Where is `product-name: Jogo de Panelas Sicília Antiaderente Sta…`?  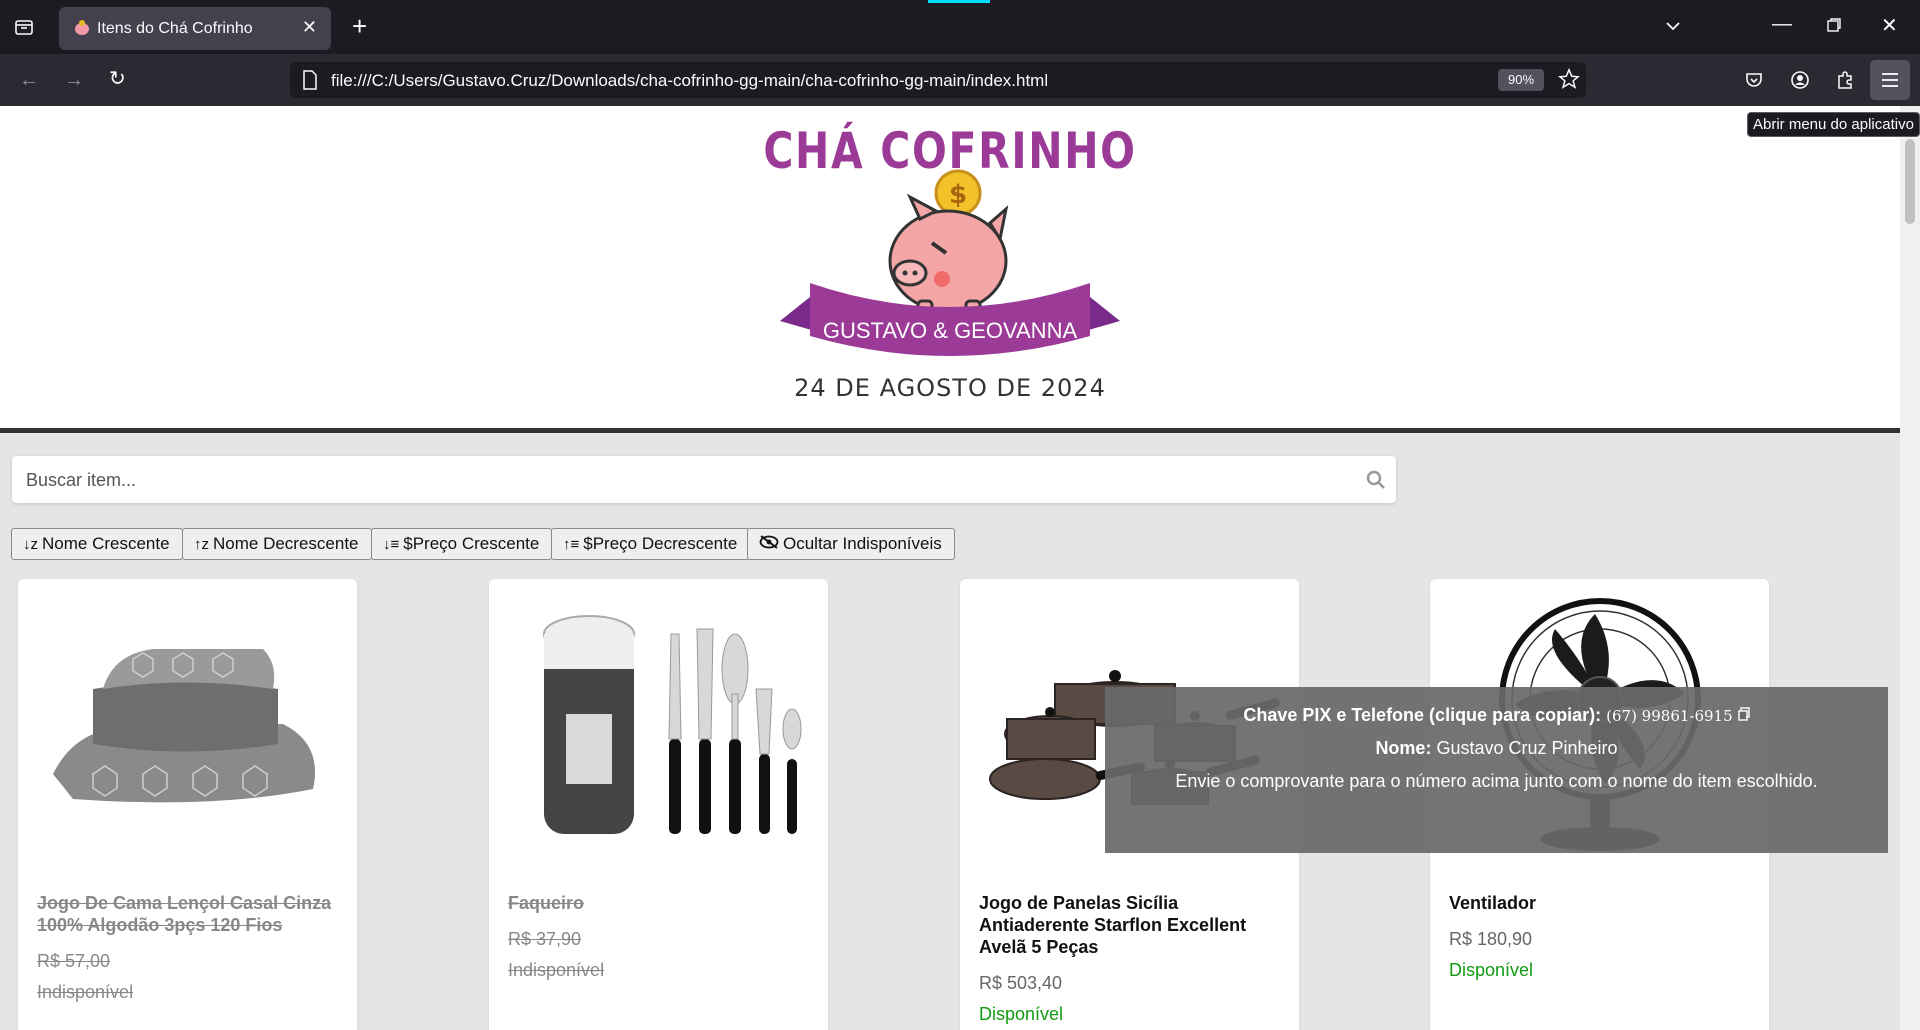 product-name: Jogo de Panelas Sicília Antiaderente Sta… is located at coordinates (1113, 925).